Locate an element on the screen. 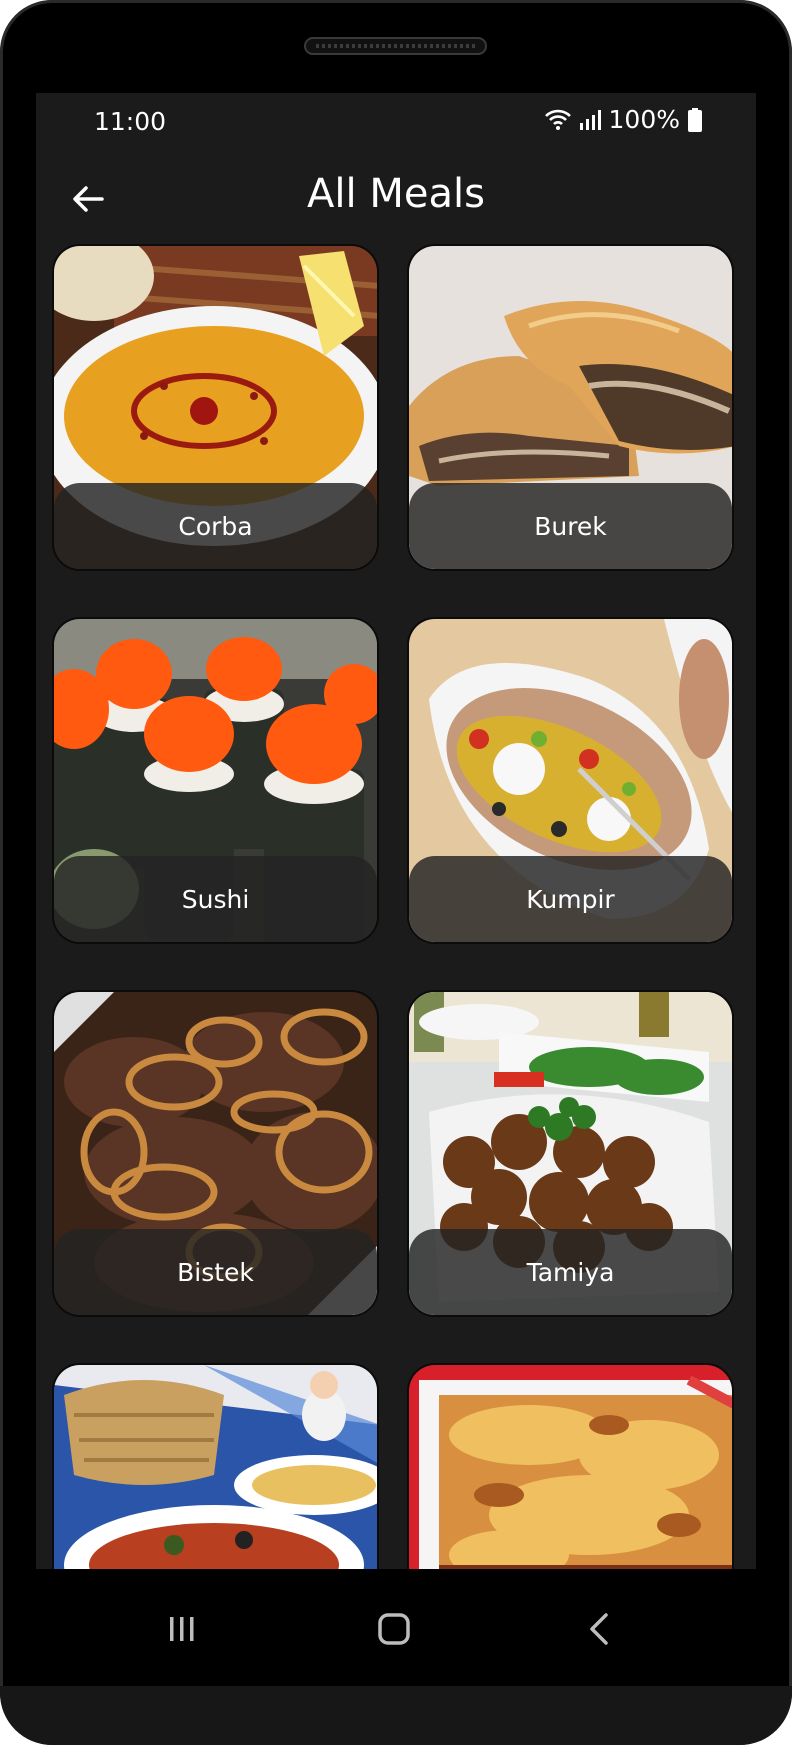  meal-card-tamiya: Tamiya is located at coordinates (570, 1153).